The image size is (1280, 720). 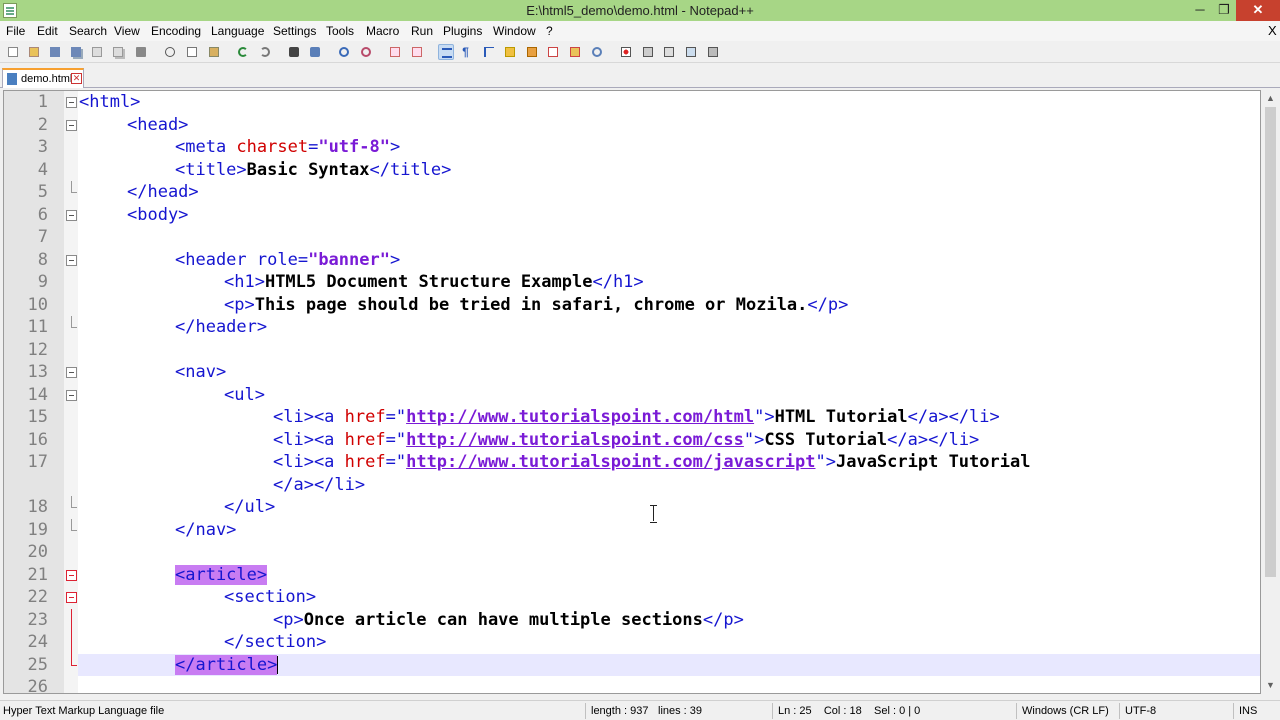 I want to click on line-number: 3, so click(x=42, y=147).